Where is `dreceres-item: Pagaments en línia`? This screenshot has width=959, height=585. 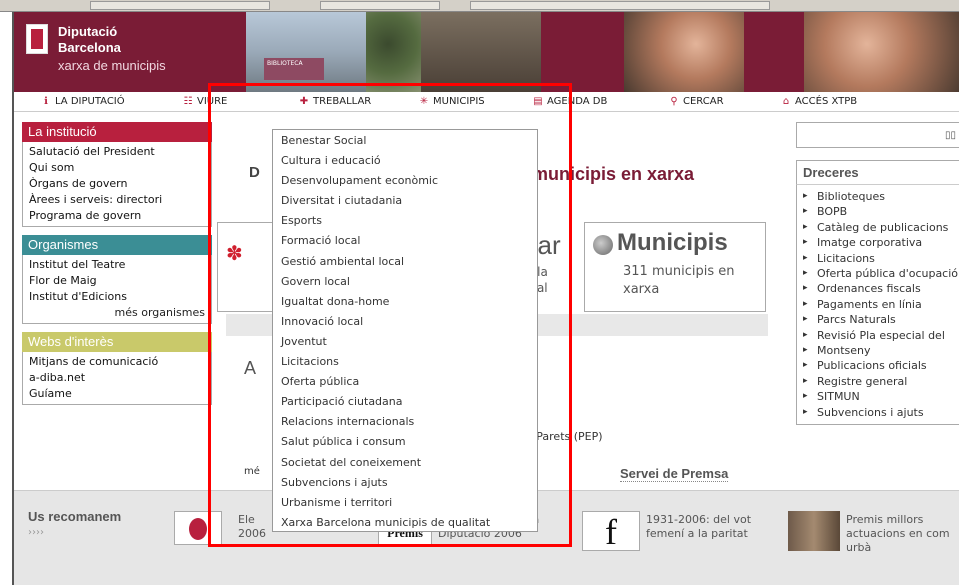
dreceres-item: Pagaments en línia is located at coordinates (878, 305).